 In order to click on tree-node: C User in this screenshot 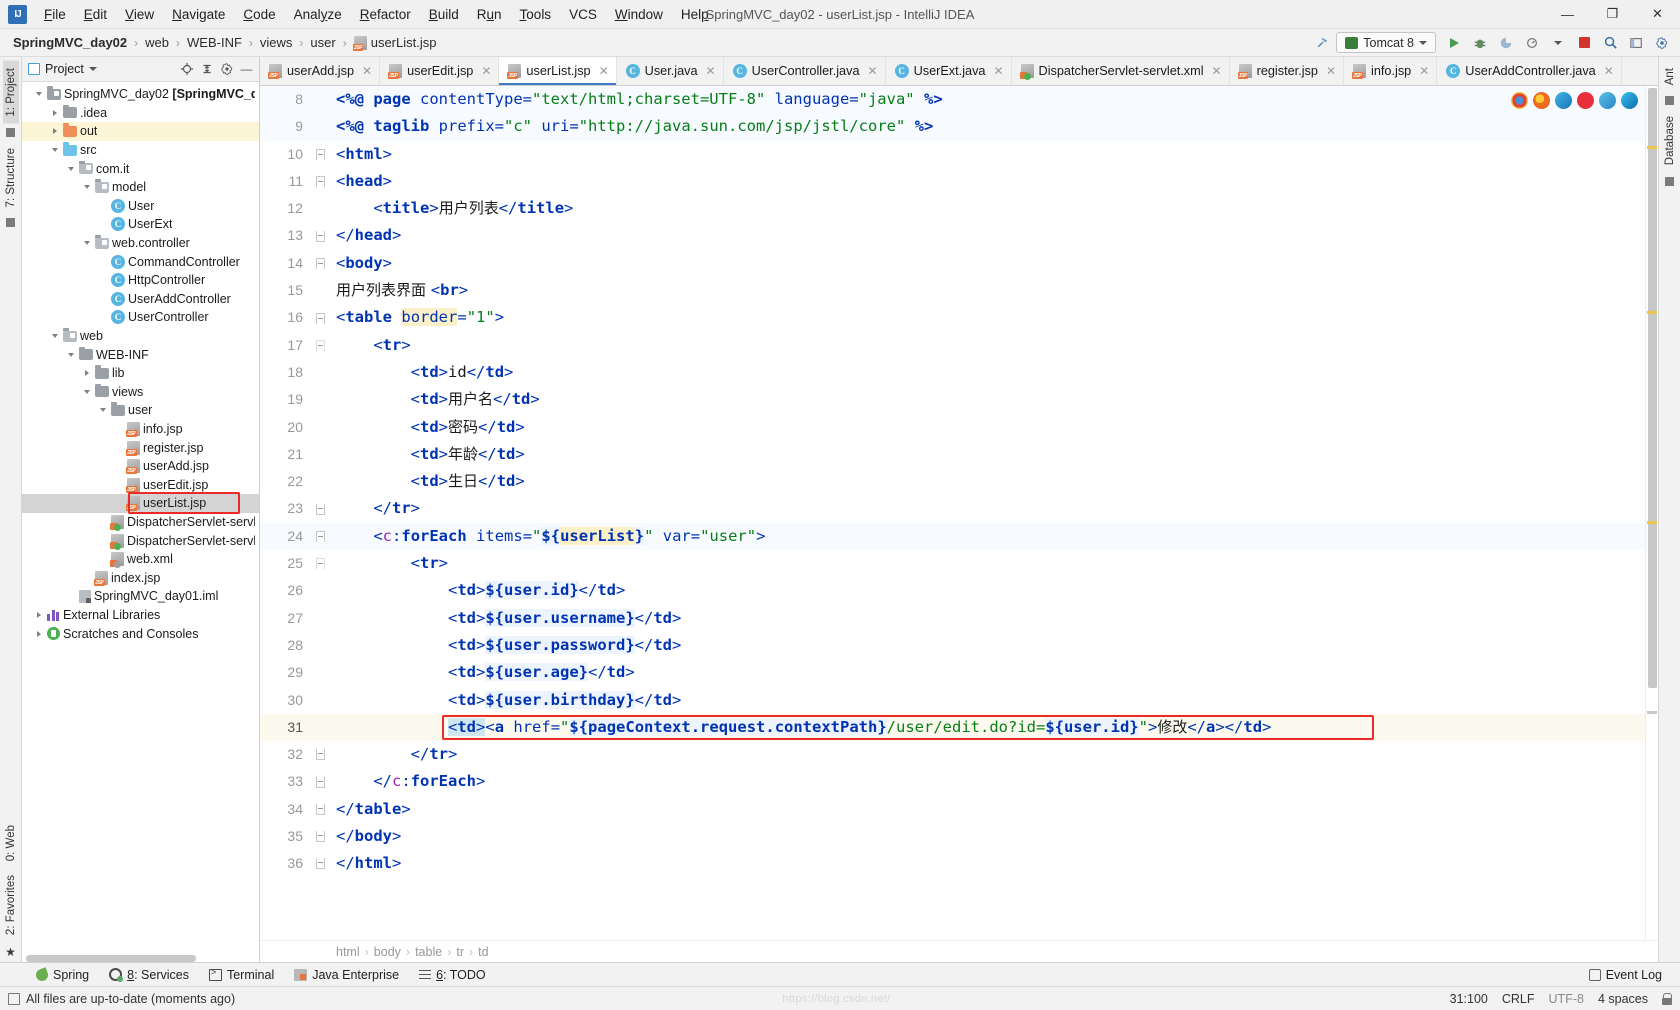, I will do `click(140, 206)`.